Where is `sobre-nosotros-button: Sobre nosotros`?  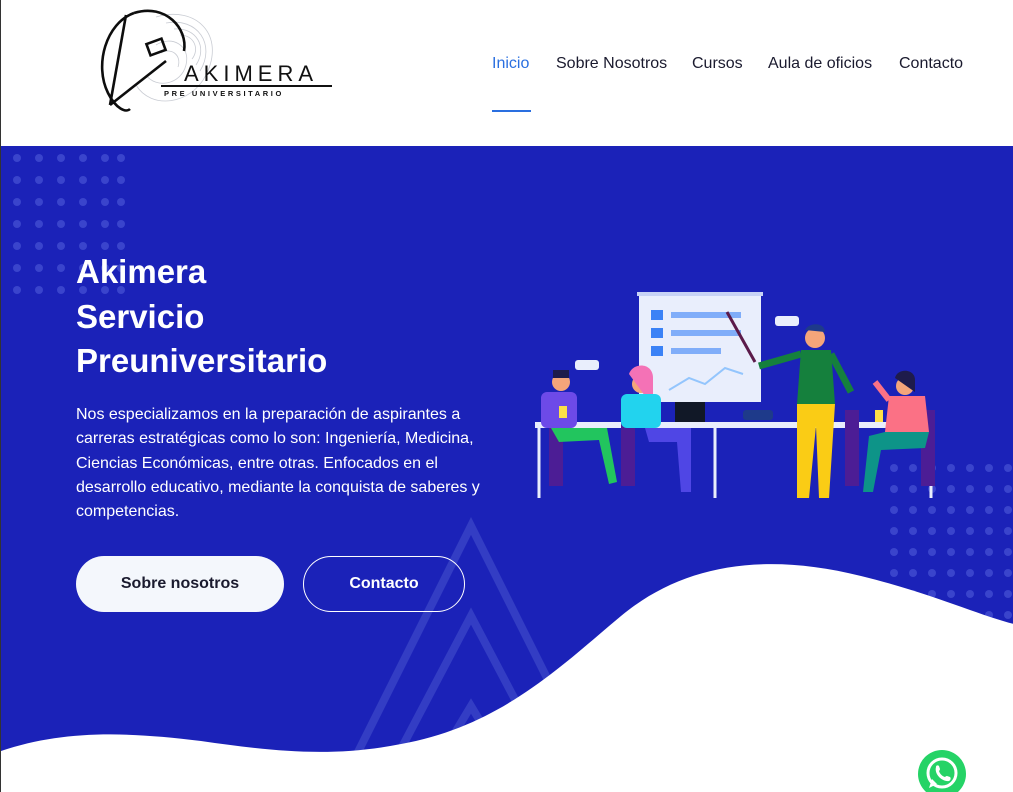 sobre-nosotros-button: Sobre nosotros is located at coordinates (180, 584).